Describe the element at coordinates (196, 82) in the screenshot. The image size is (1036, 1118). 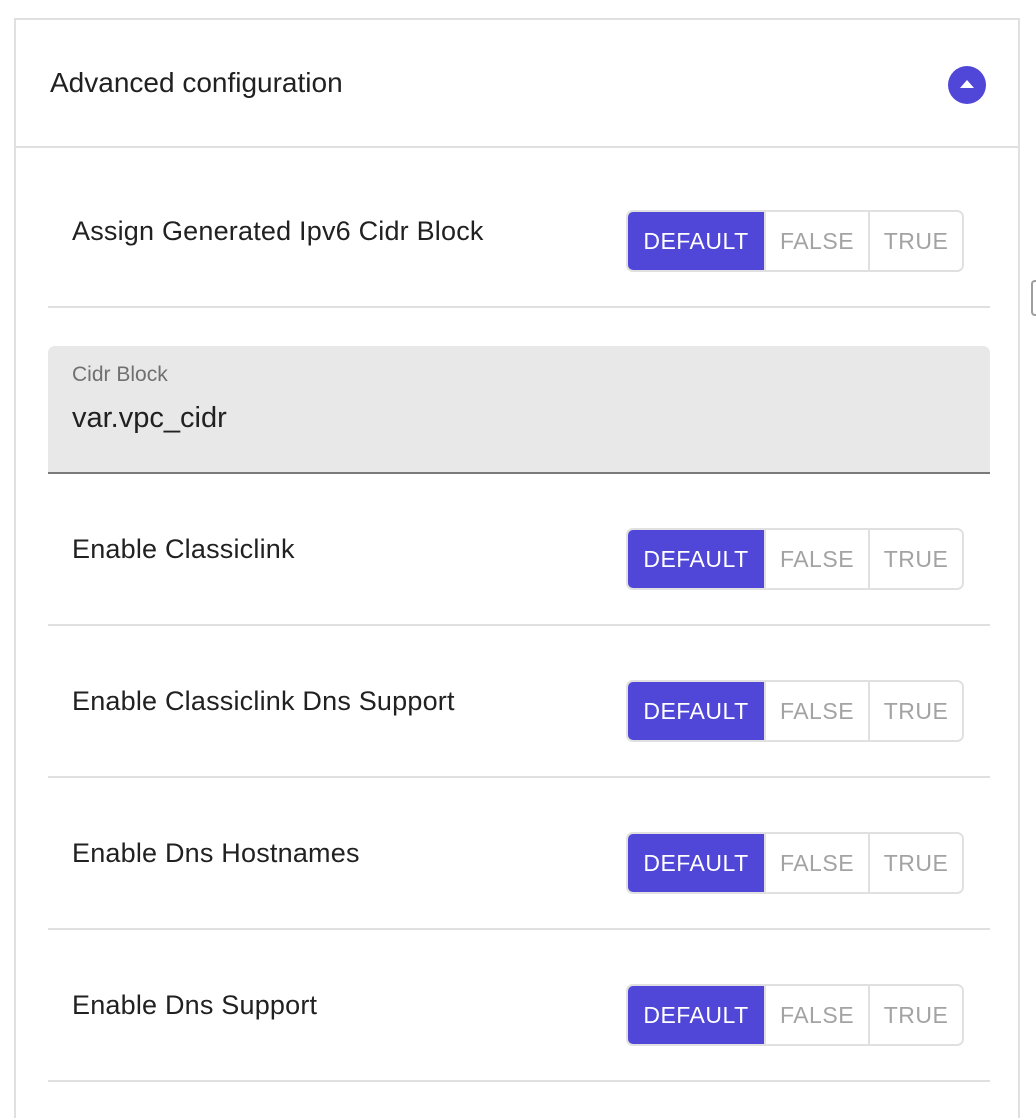
I see `panel-title: Advanced configuration` at that location.